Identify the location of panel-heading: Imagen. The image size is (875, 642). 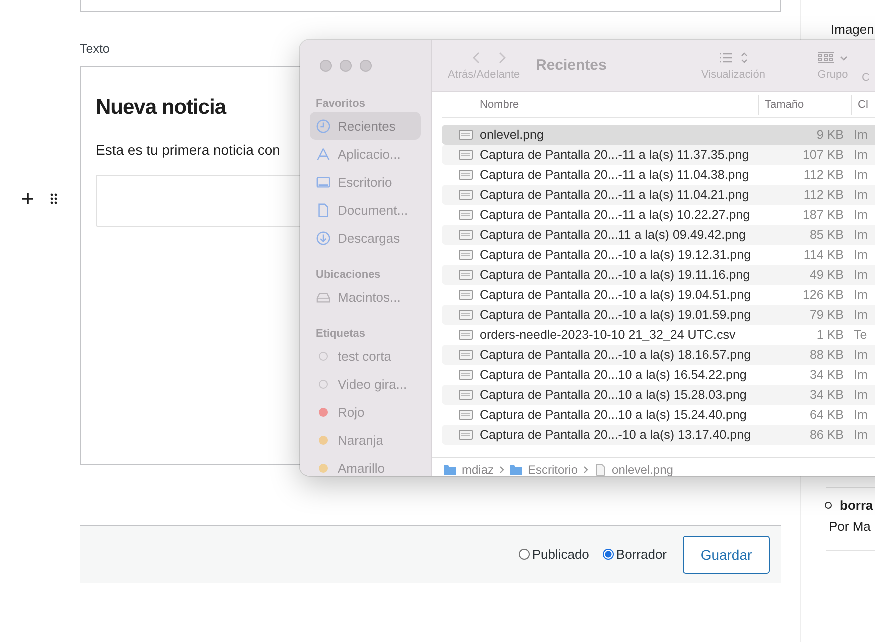
(853, 29).